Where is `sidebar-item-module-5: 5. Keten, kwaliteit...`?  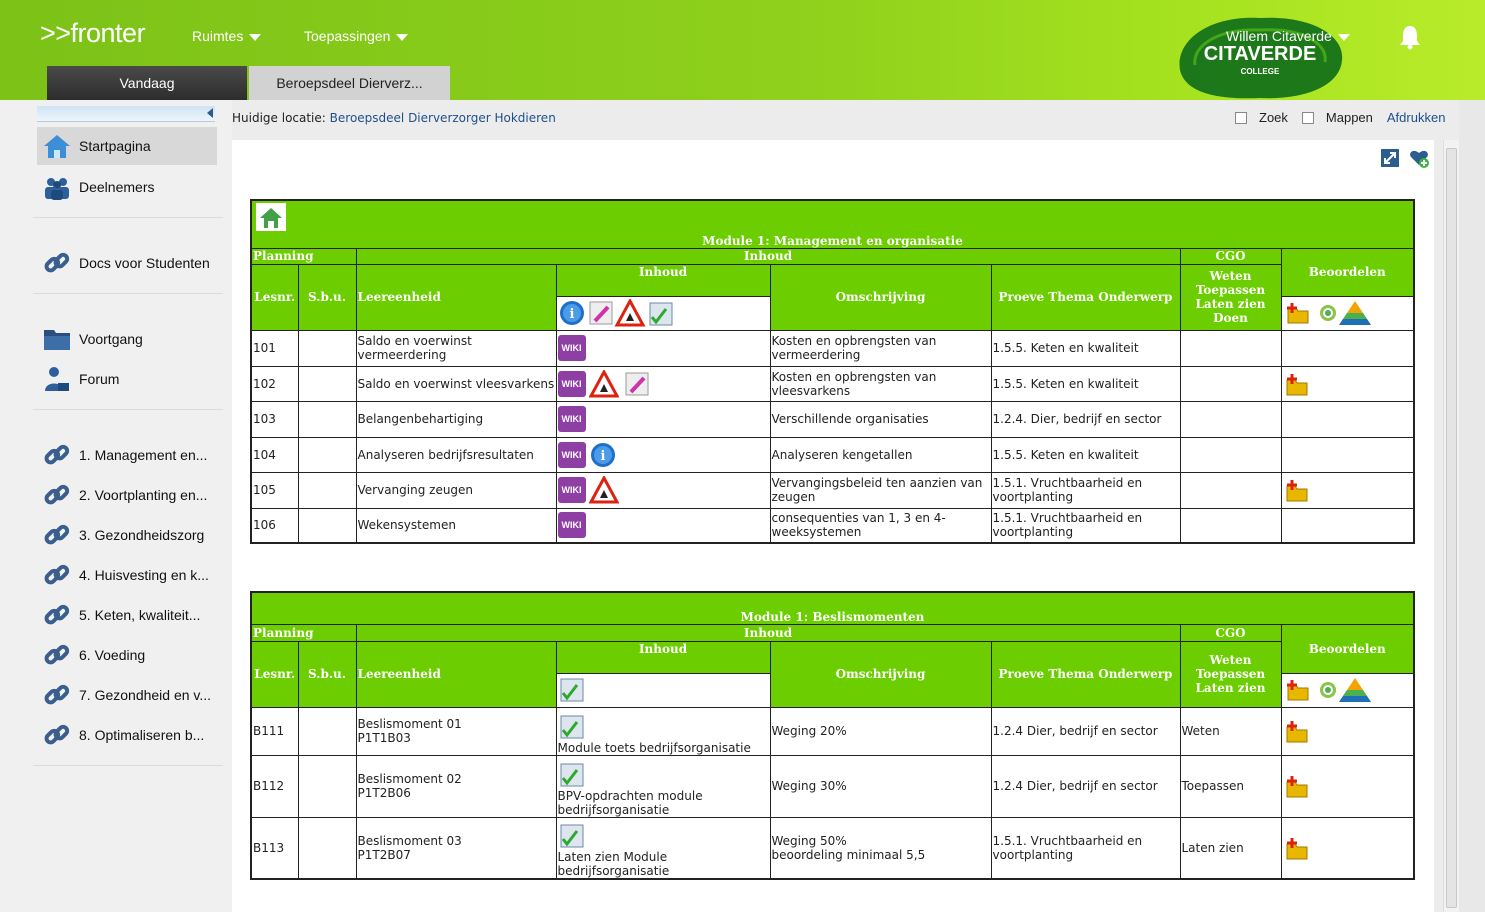
sidebar-item-module-5: 5. Keten, kwaliteit... is located at coordinates (127, 615).